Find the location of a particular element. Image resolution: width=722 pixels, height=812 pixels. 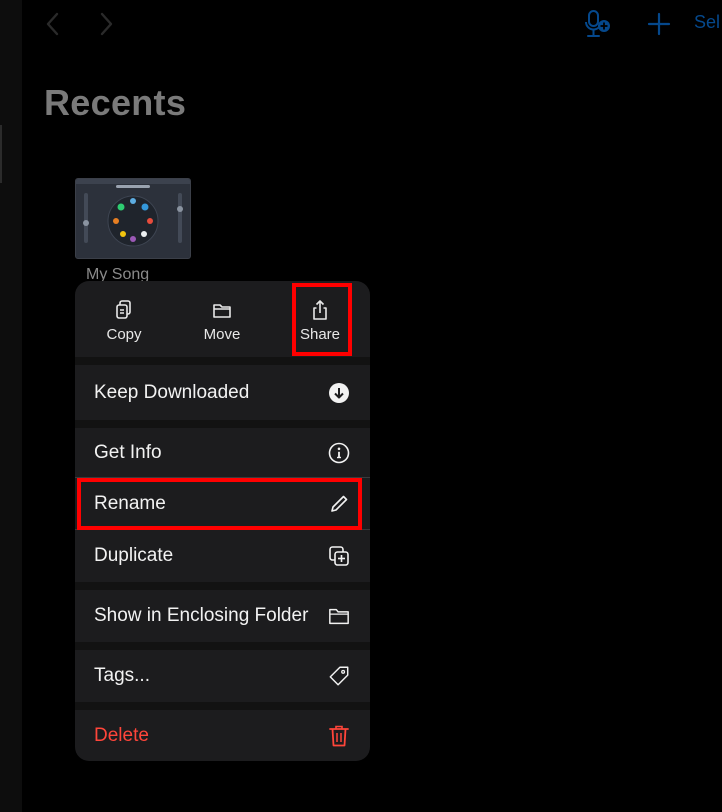

add-button is located at coordinates (659, 24).